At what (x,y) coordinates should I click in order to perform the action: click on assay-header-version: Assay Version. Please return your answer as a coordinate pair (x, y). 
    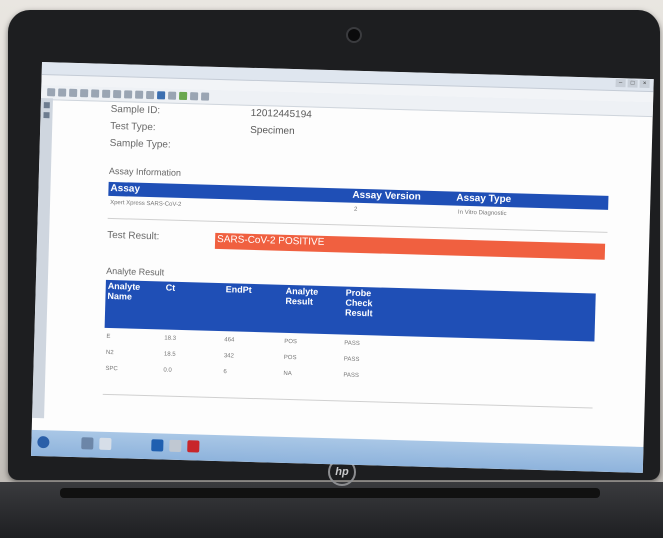
    Looking at the image, I should click on (386, 196).